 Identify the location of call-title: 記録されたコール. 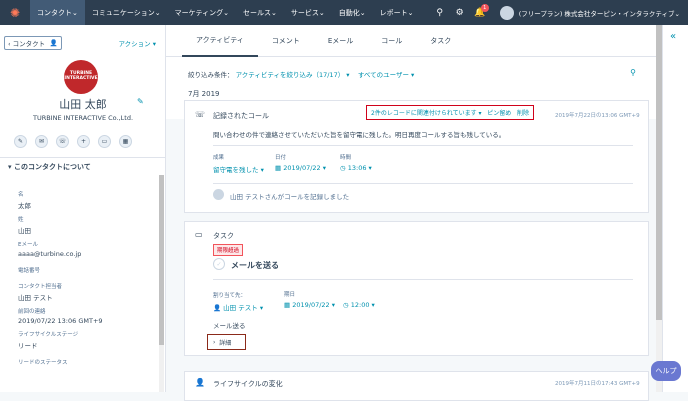
(241, 116).